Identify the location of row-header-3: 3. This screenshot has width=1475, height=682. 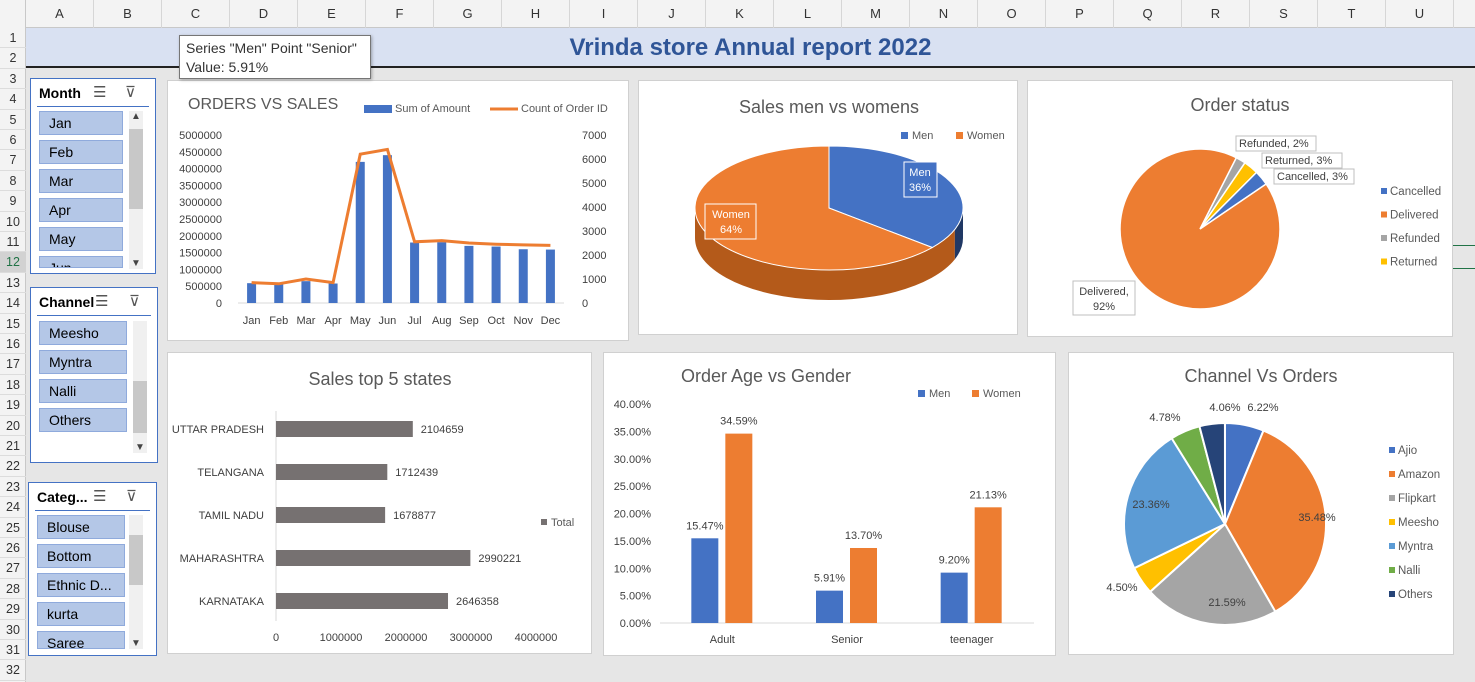
(13, 79).